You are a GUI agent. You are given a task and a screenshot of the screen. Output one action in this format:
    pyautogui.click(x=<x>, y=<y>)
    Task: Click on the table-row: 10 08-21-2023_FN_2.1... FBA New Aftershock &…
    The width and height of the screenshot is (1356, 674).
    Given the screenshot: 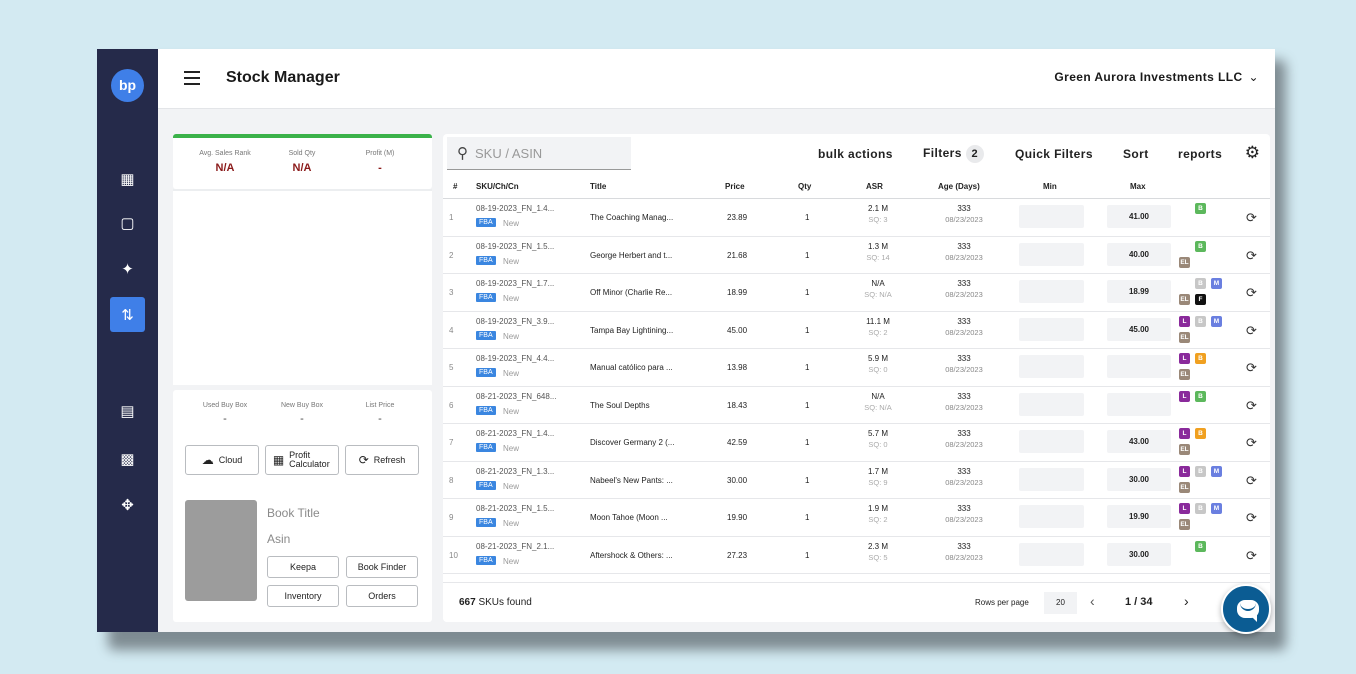 What is the action you would take?
    pyautogui.click(x=856, y=555)
    